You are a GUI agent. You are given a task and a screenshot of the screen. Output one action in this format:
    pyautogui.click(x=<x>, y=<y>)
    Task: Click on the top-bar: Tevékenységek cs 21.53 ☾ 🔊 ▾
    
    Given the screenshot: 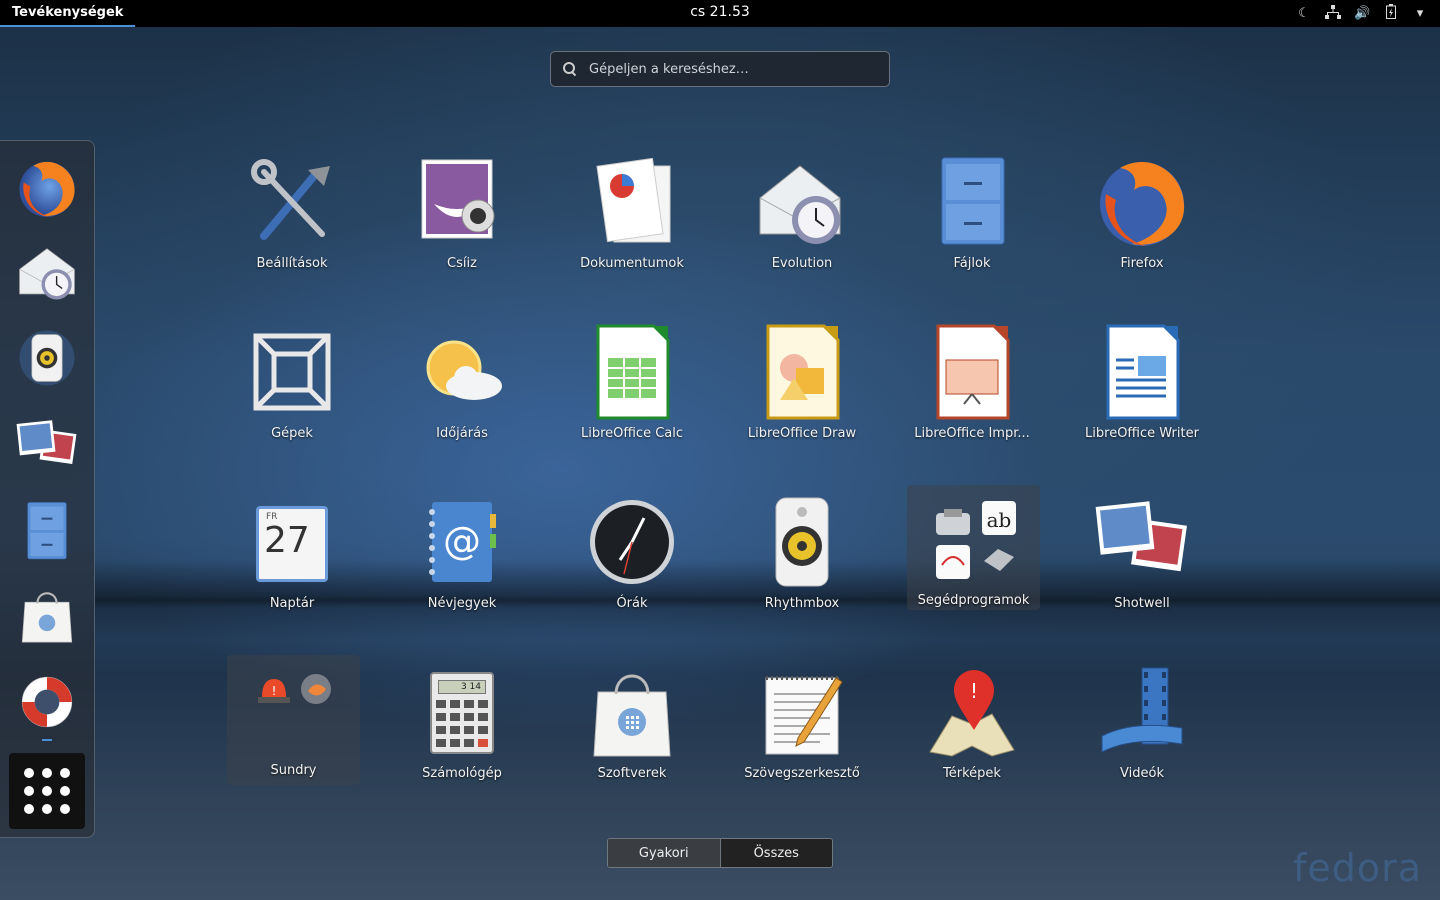 What is the action you would take?
    pyautogui.click(x=720, y=13)
    